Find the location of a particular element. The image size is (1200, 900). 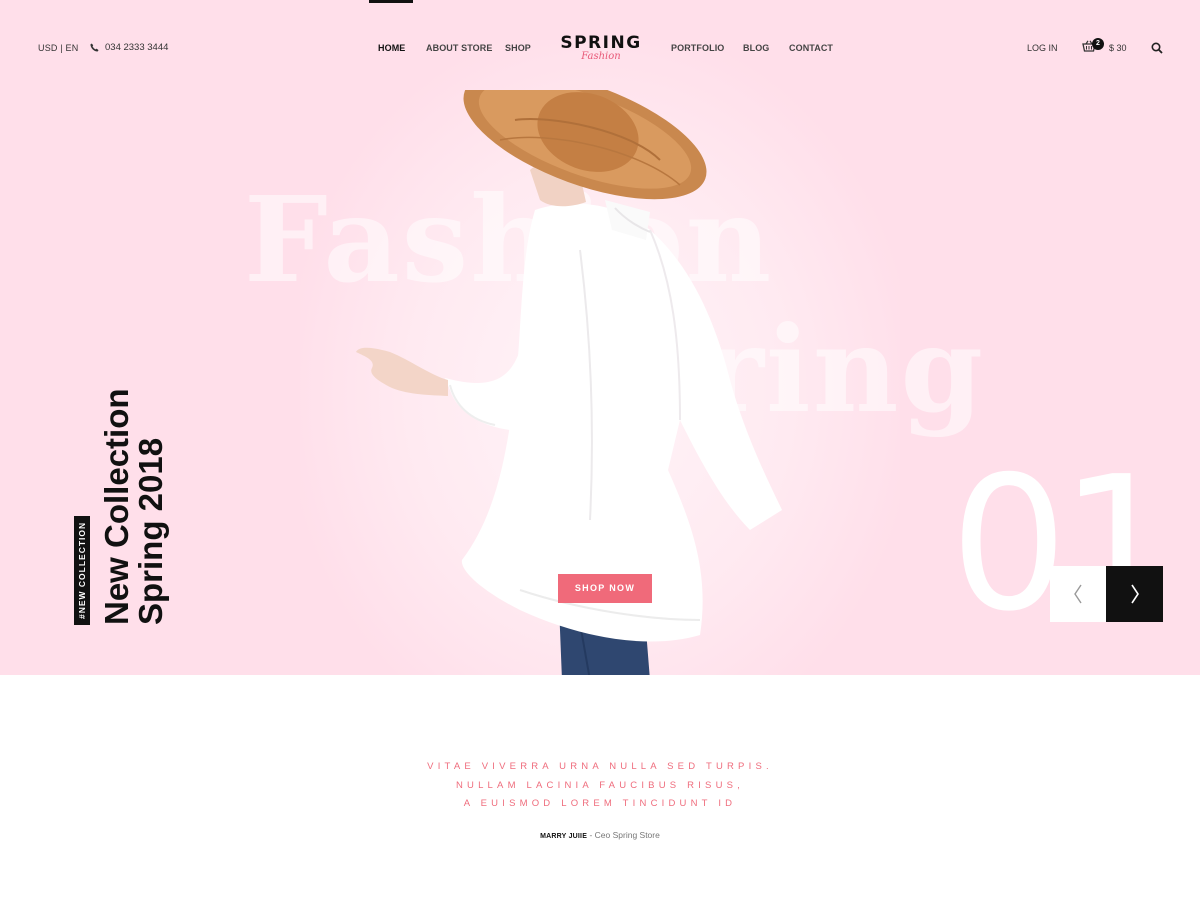

collection-title: New Collection Spring 2018 is located at coordinates (133, 490).